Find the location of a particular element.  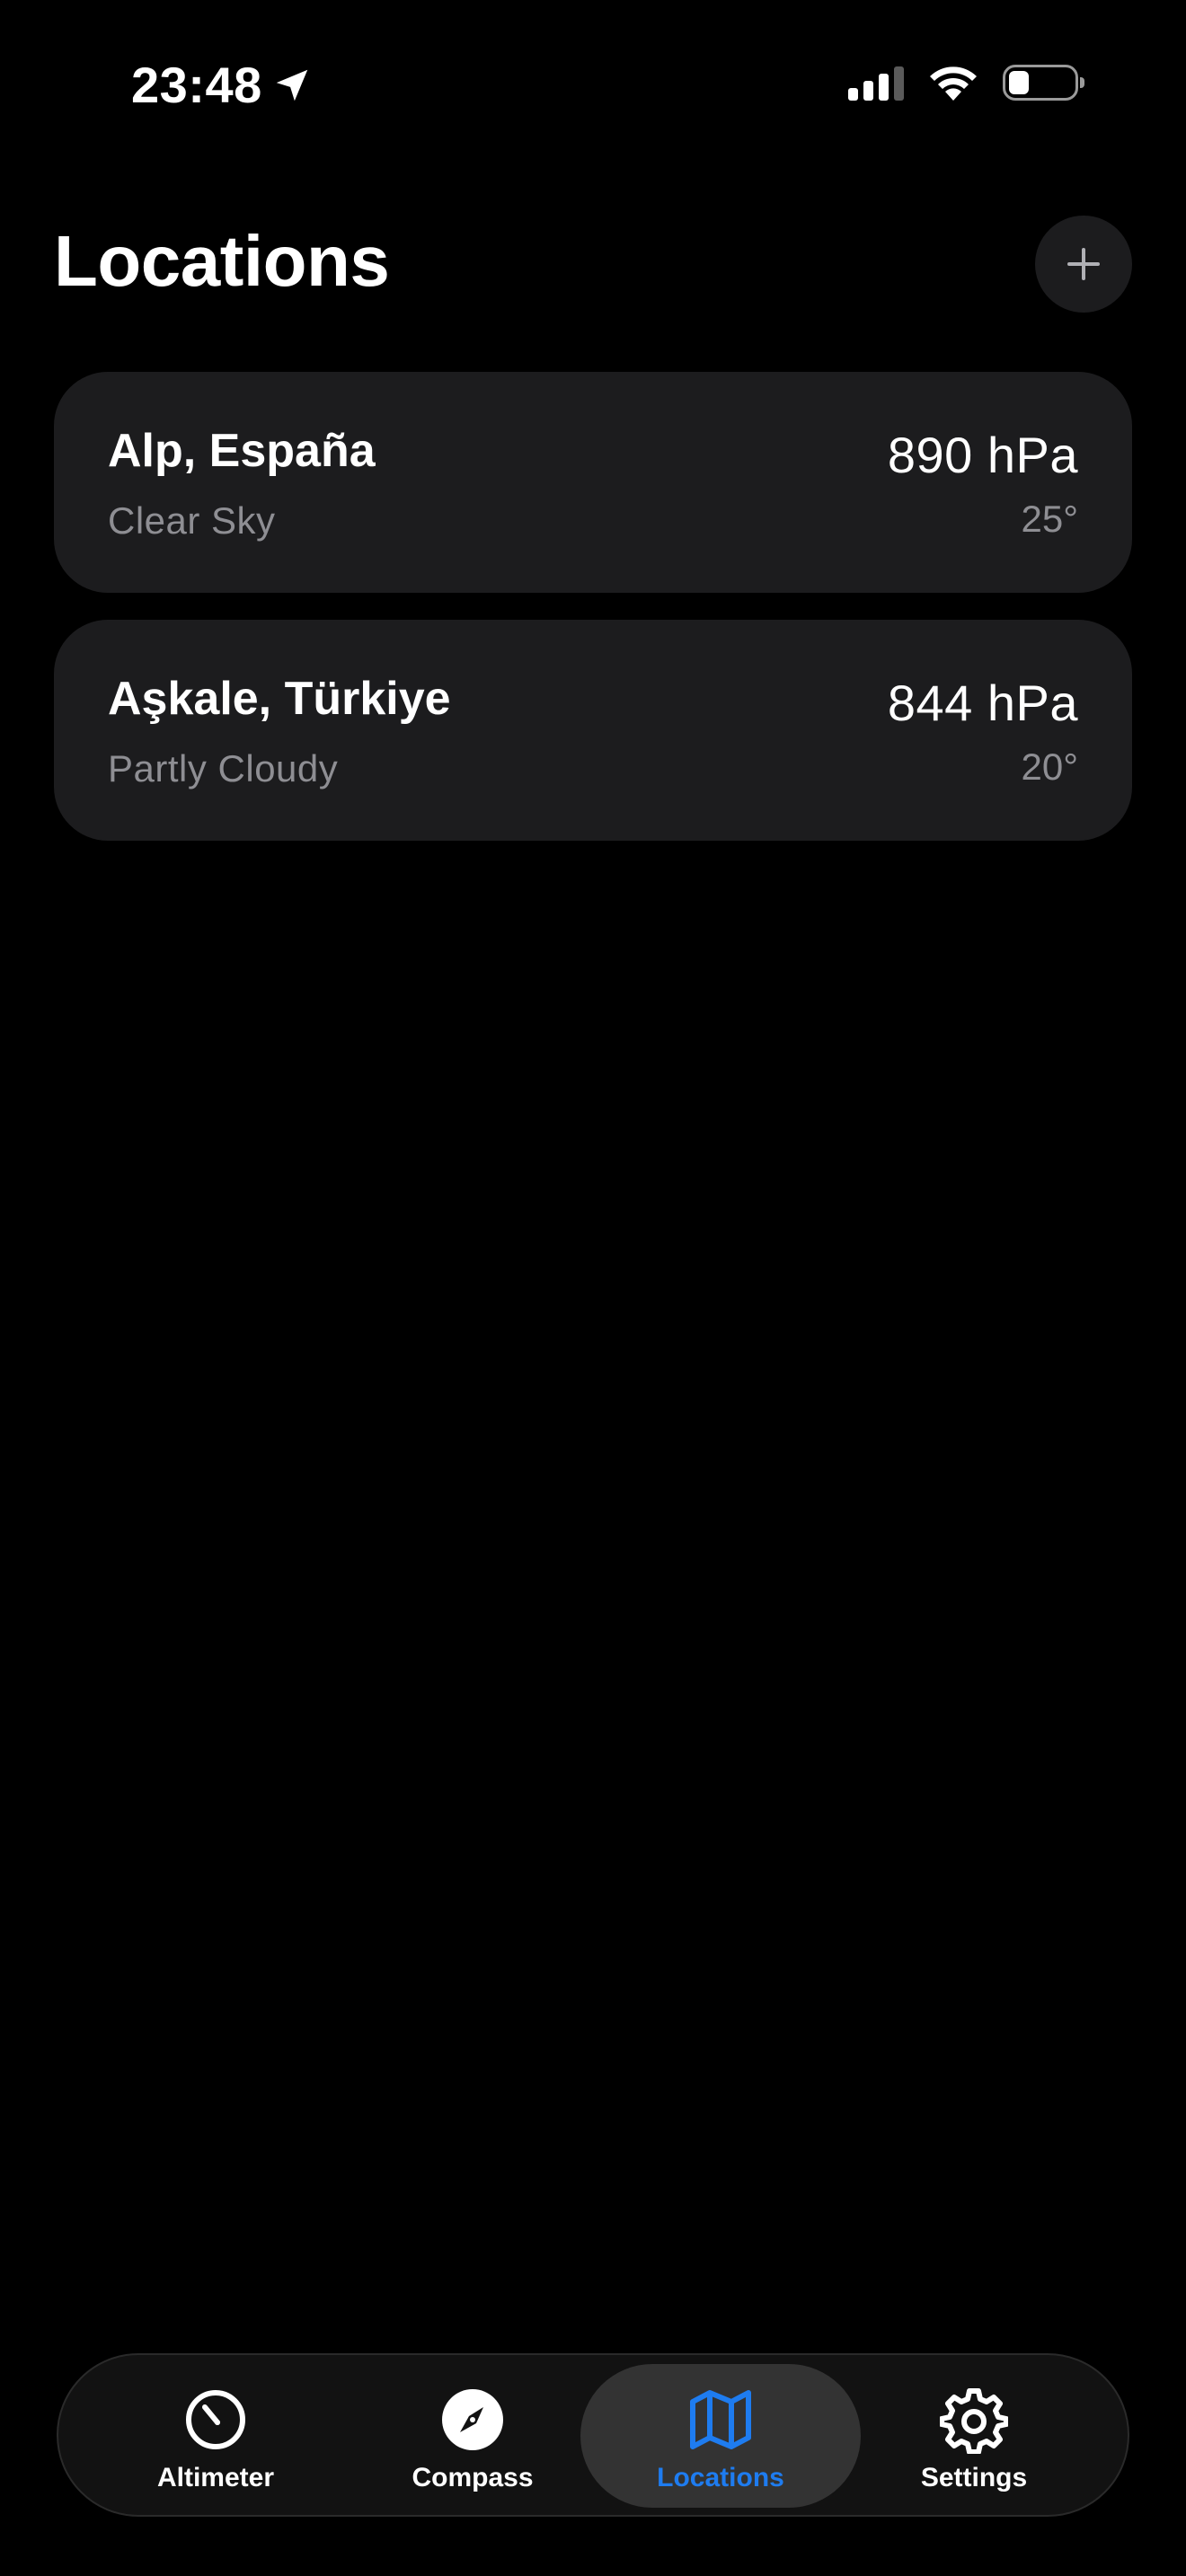

plus-icon is located at coordinates (1083, 264).